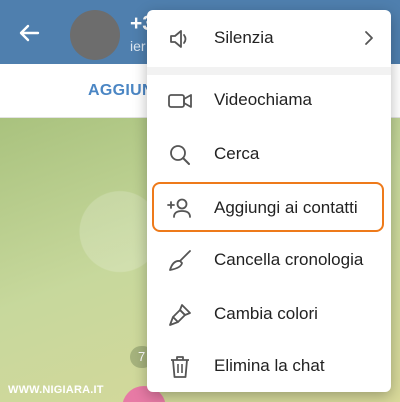  Describe the element at coordinates (244, 37) in the screenshot. I see `menu-item-label: Silenzia` at that location.